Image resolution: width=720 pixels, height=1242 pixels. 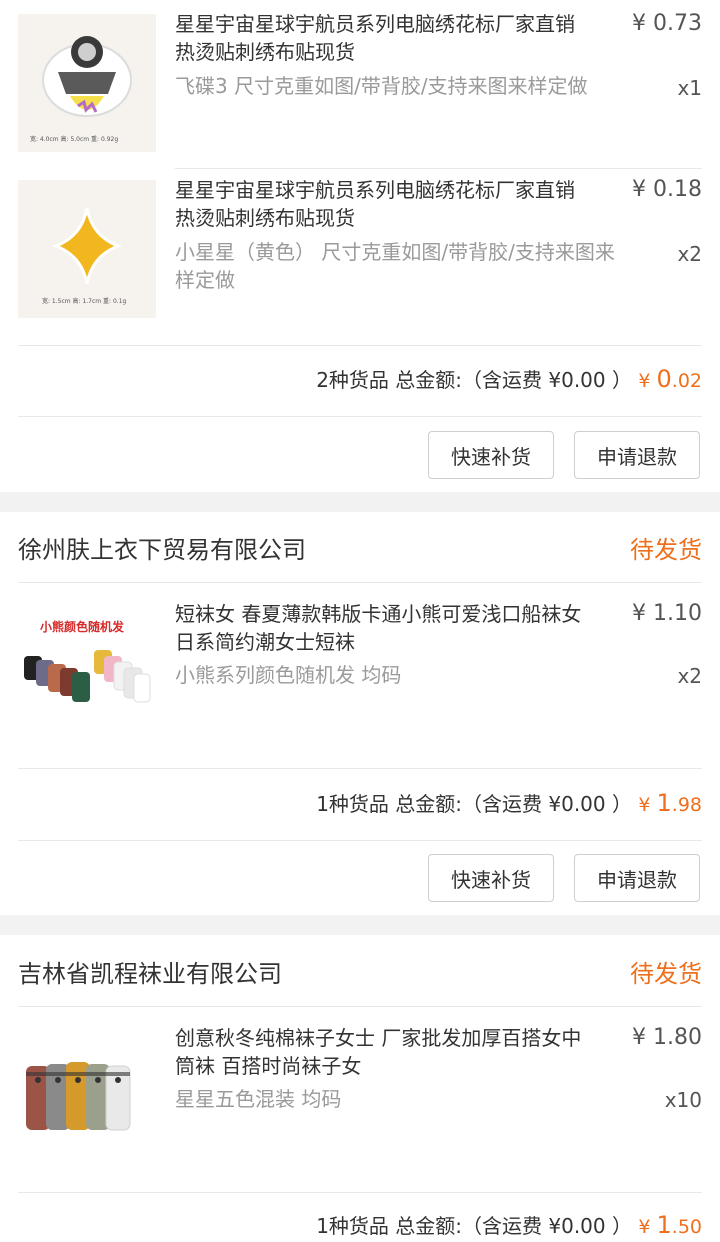 I want to click on unit-price: ¥ 0.73, so click(x=667, y=23).